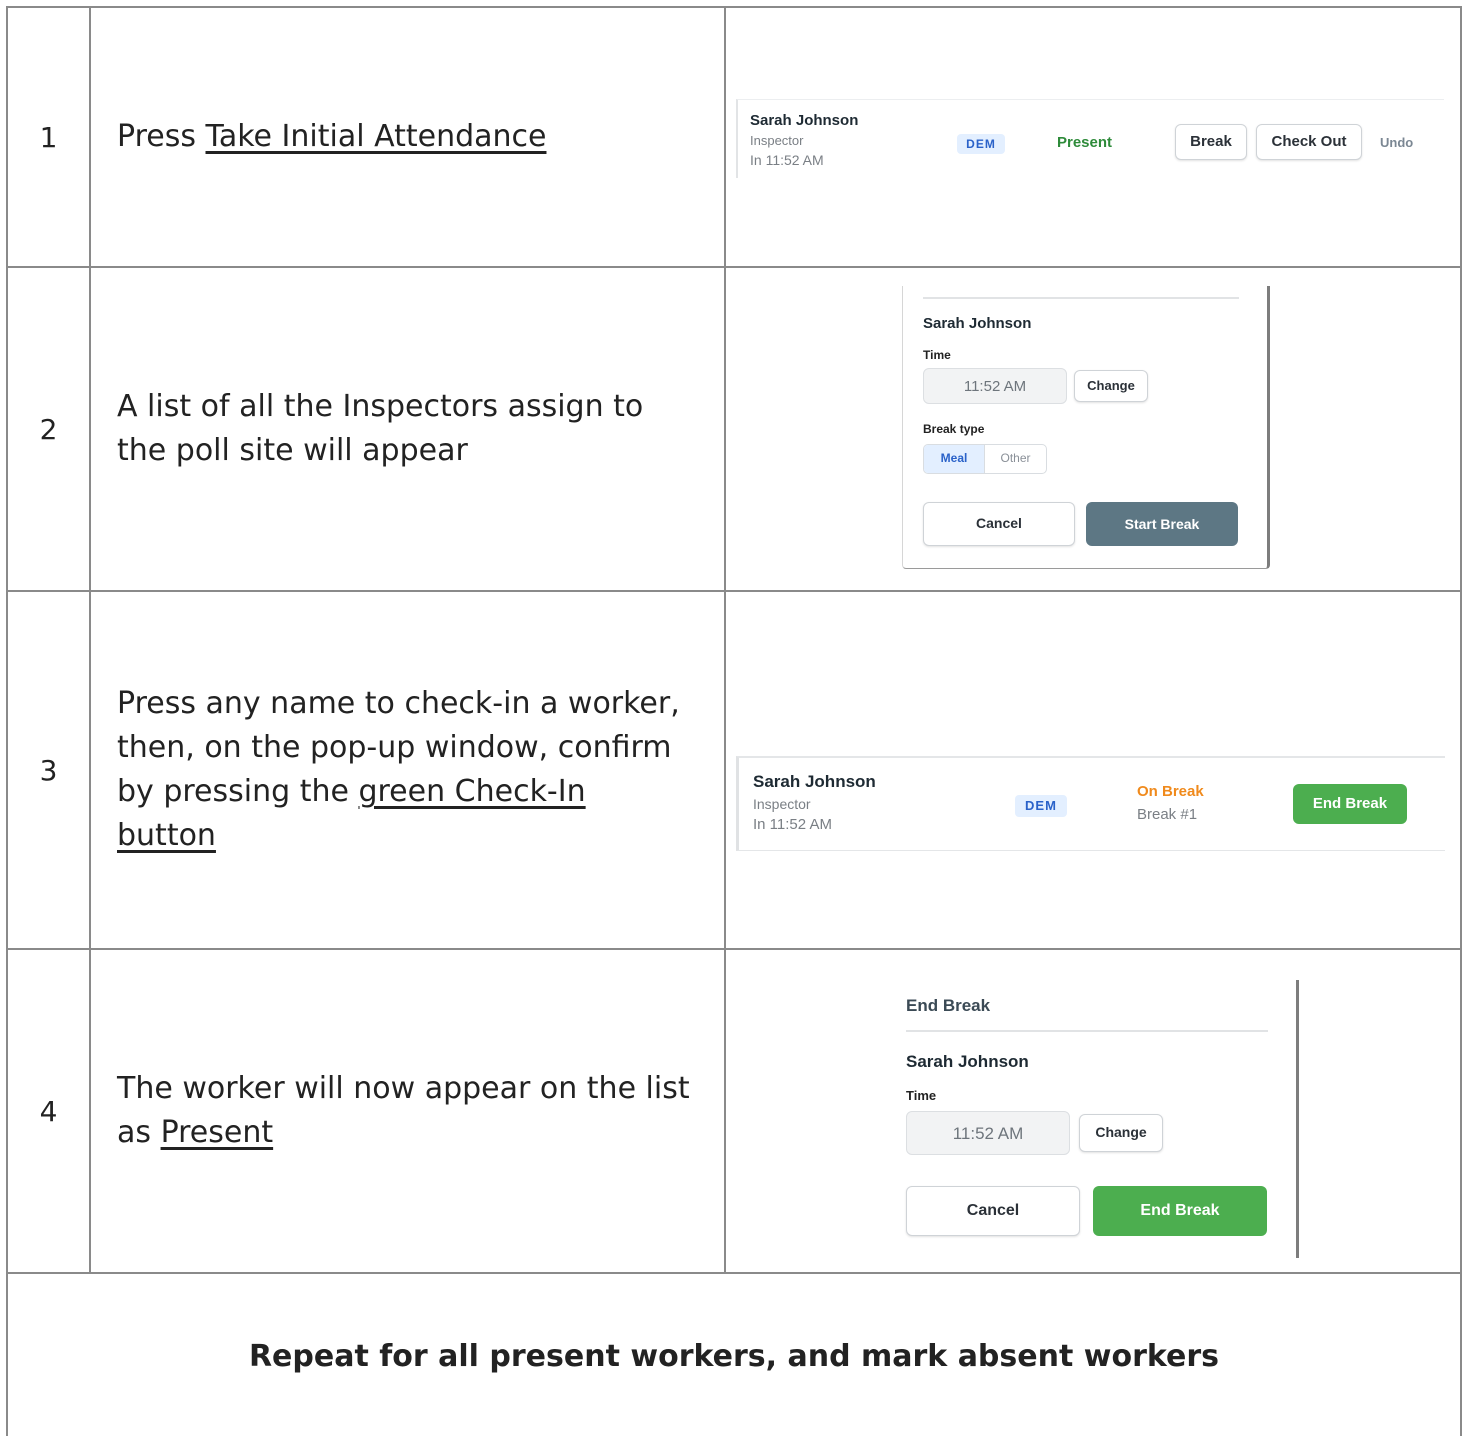  Describe the element at coordinates (380, 406) in the screenshot. I see `instruction-text: A list of all the Inspectors assign to` at that location.